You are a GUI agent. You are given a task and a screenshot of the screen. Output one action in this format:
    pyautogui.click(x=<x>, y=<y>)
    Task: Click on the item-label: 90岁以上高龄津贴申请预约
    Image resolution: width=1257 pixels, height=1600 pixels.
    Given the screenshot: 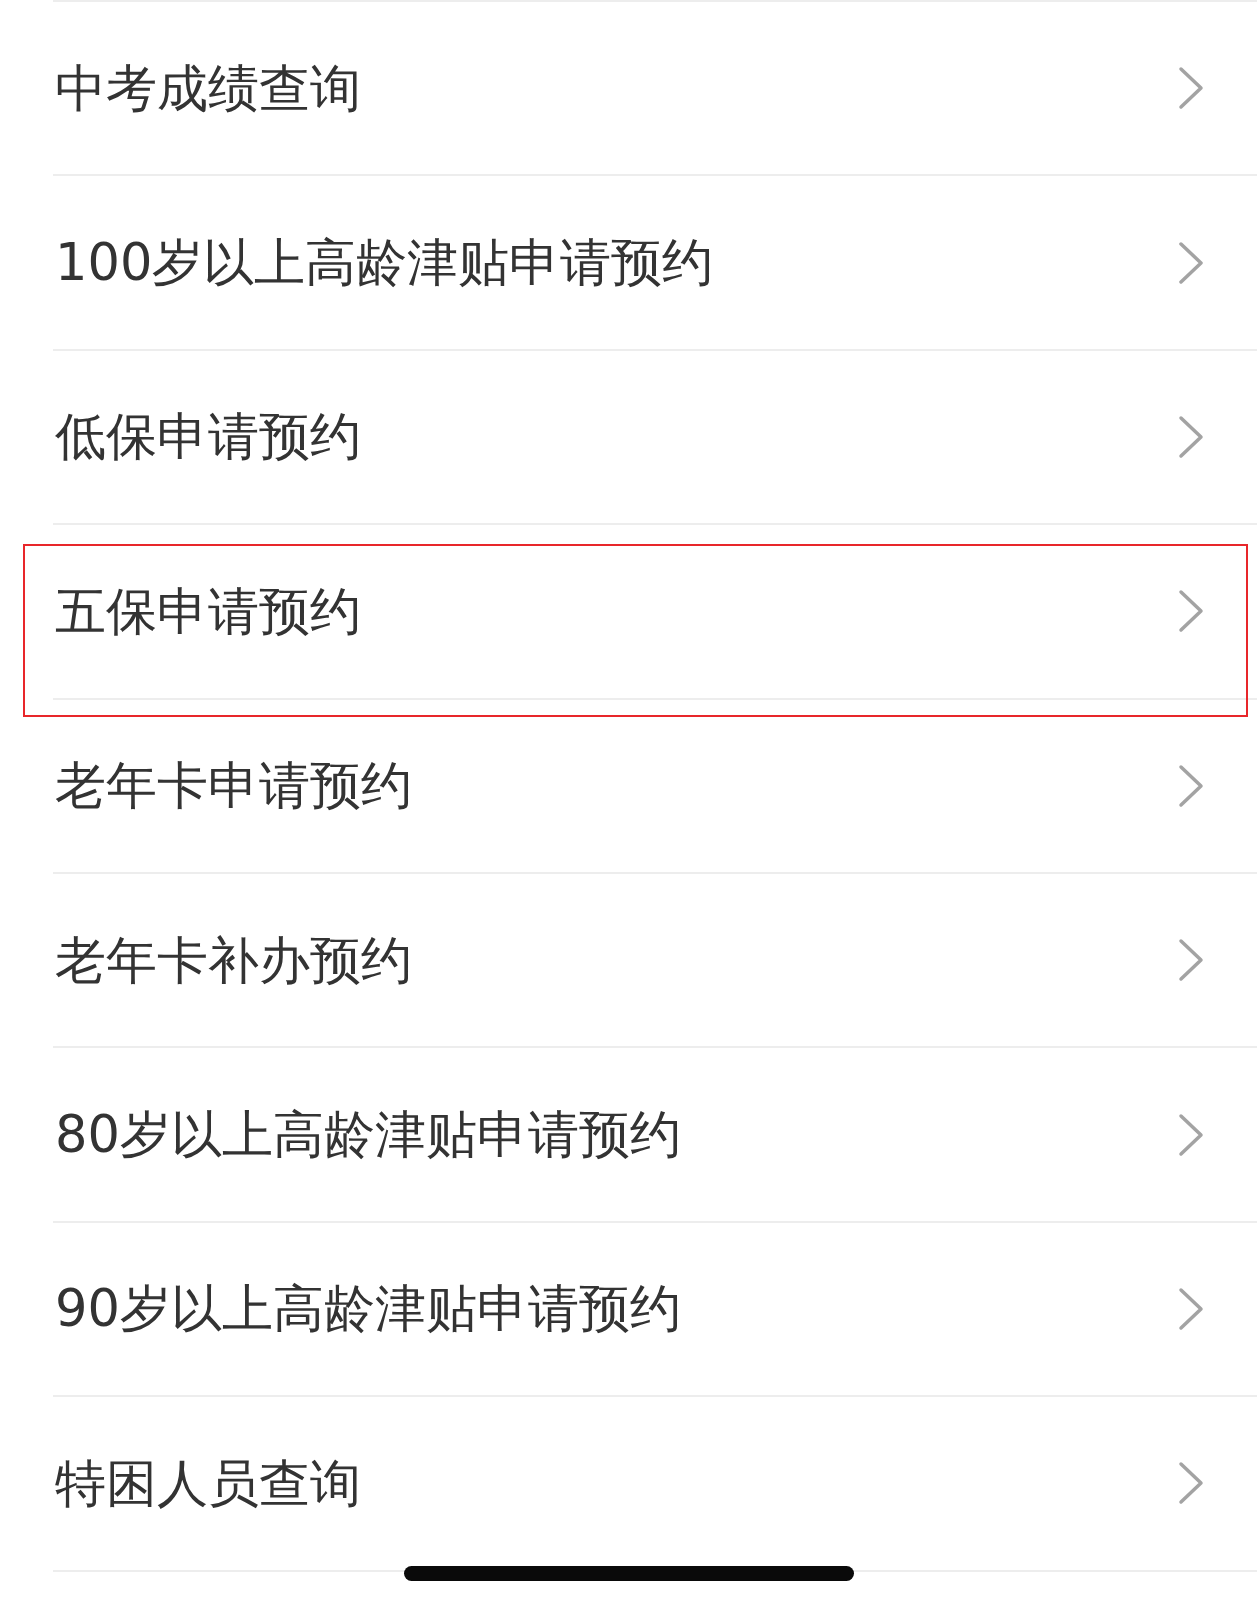 What is the action you would take?
    pyautogui.click(x=368, y=1309)
    